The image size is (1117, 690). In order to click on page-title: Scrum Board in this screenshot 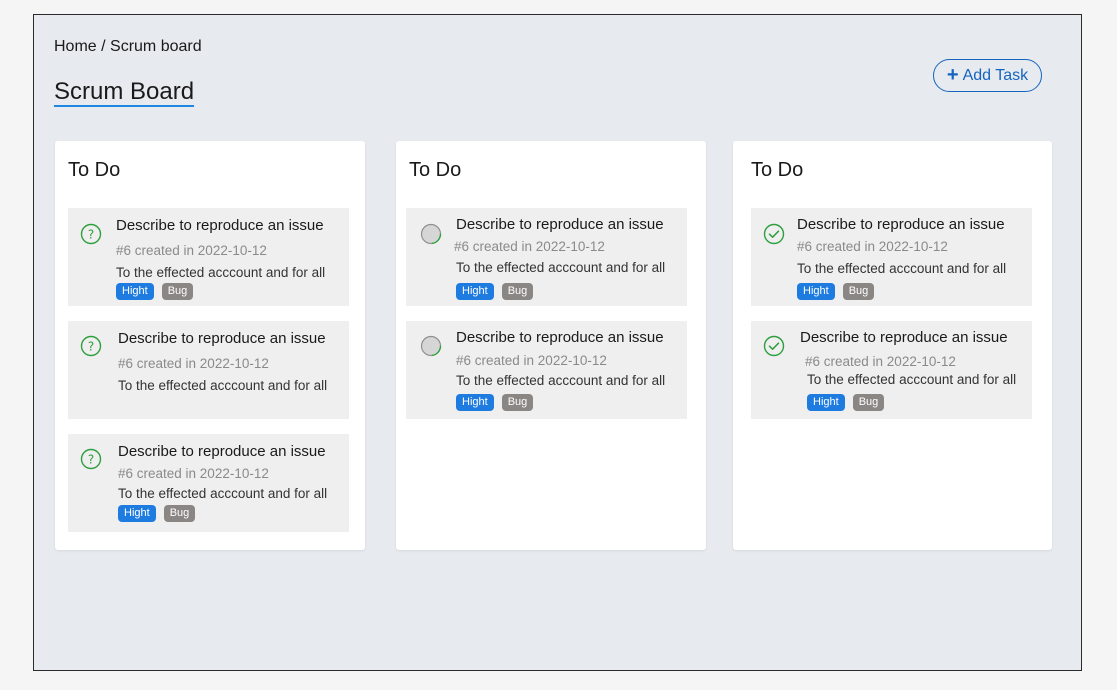, I will do `click(124, 92)`.